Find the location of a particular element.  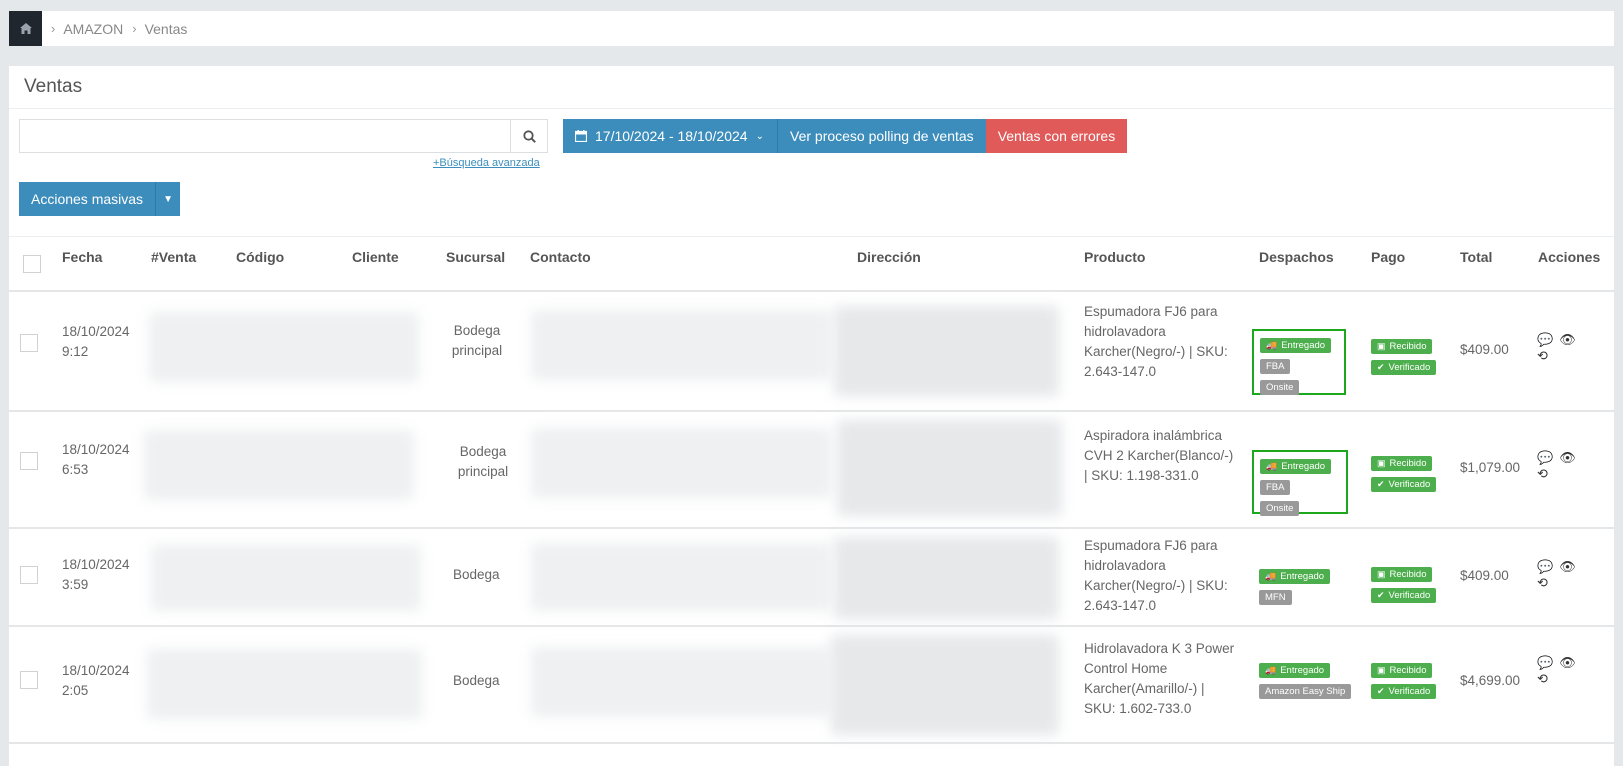

advanced-search-link: +Búsqueda avanzada is located at coordinates (486, 163).